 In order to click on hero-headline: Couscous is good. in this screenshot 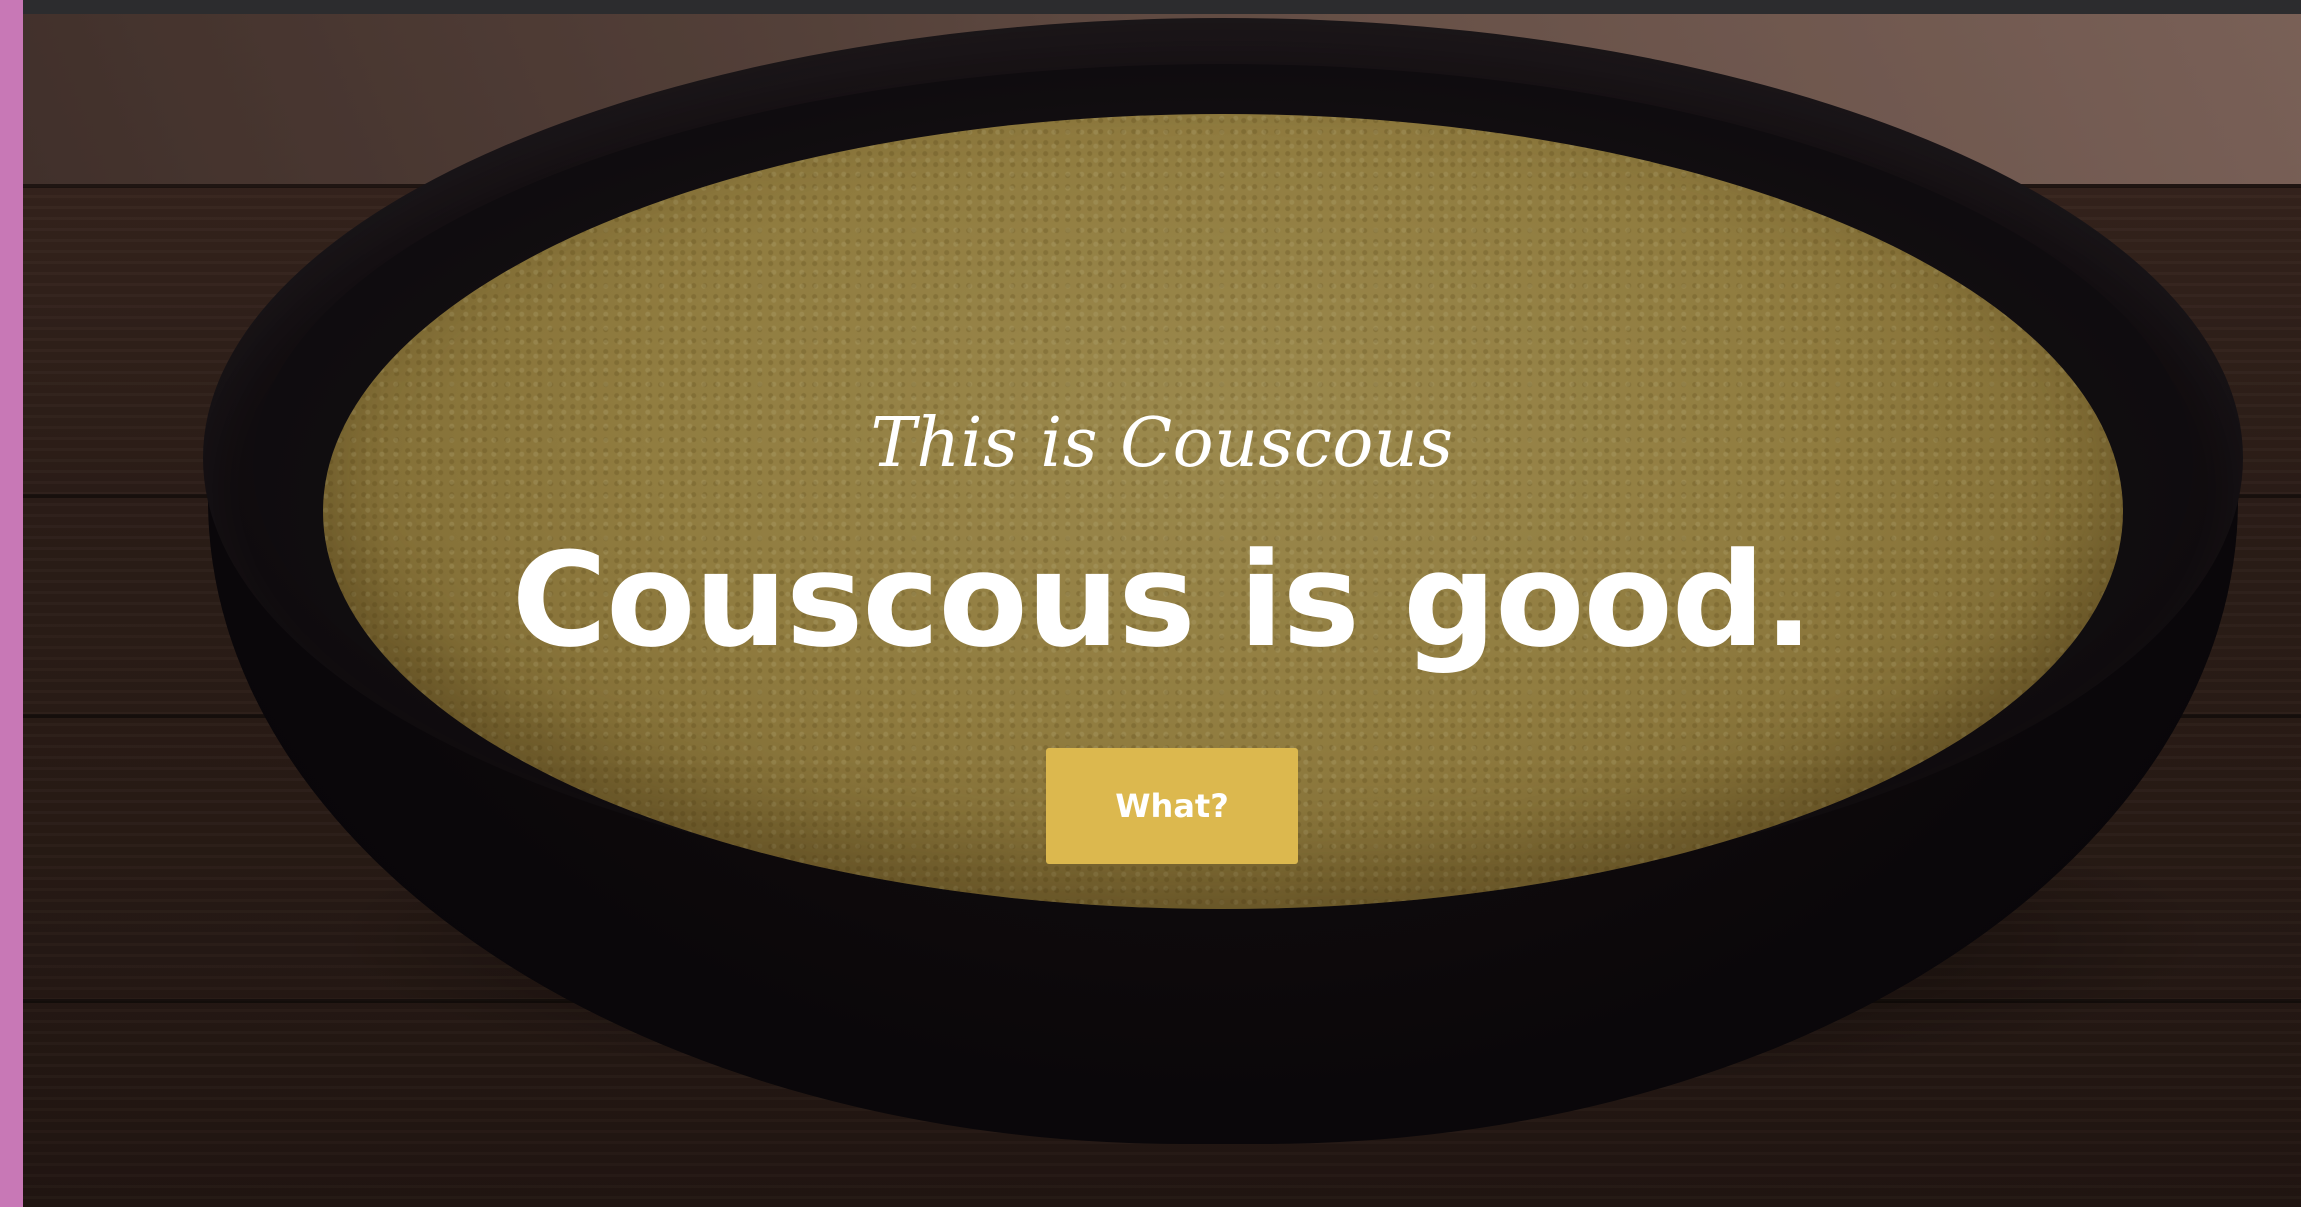, I will do `click(1162, 600)`.